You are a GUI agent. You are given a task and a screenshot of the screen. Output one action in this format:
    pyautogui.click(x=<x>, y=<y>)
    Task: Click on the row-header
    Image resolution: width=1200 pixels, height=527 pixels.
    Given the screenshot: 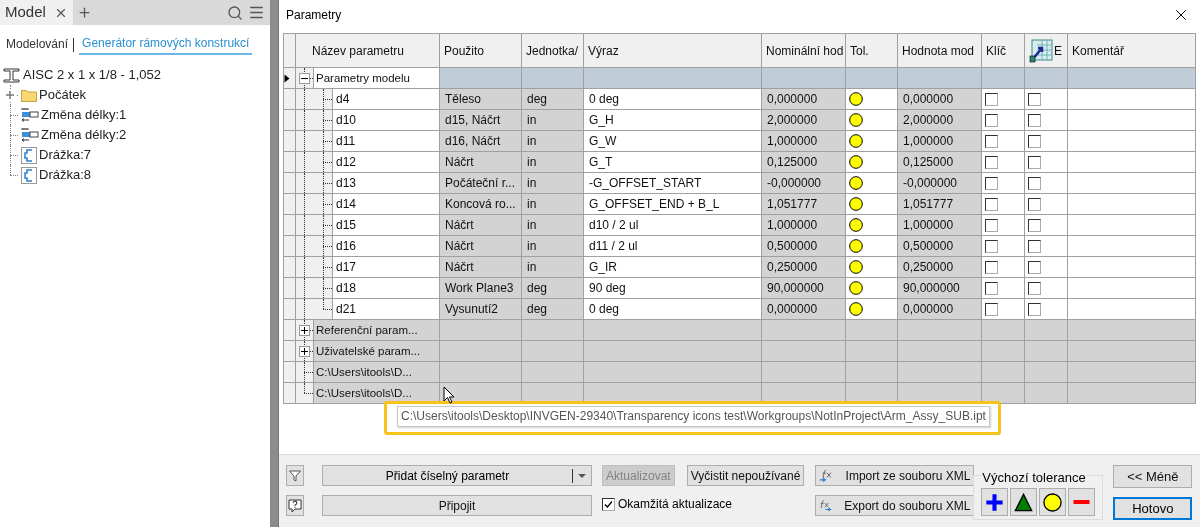 What is the action you would take?
    pyautogui.click(x=289, y=78)
    